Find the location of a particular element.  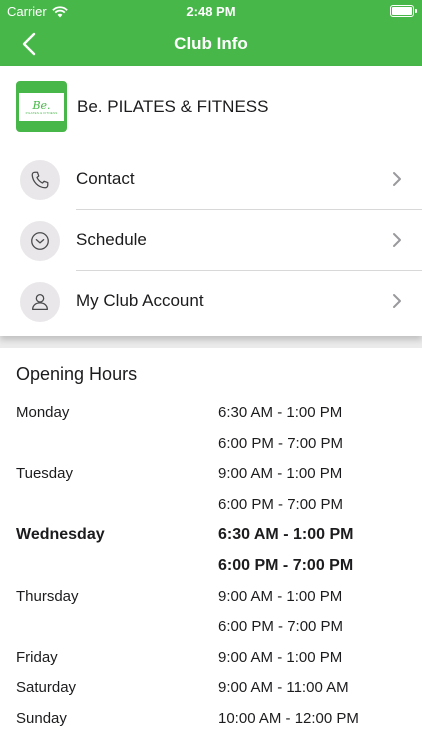

day-times: 9:00 AM - 1:00 PM is located at coordinates (280, 658).